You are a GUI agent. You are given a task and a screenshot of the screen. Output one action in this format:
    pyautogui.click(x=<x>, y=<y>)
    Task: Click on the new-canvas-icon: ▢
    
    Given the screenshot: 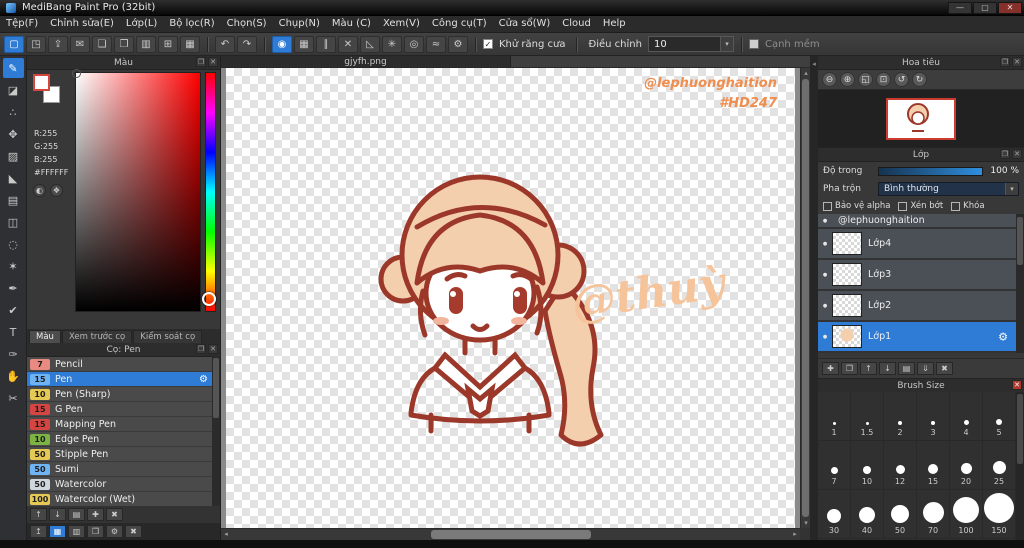 What is the action you would take?
    pyautogui.click(x=14, y=44)
    